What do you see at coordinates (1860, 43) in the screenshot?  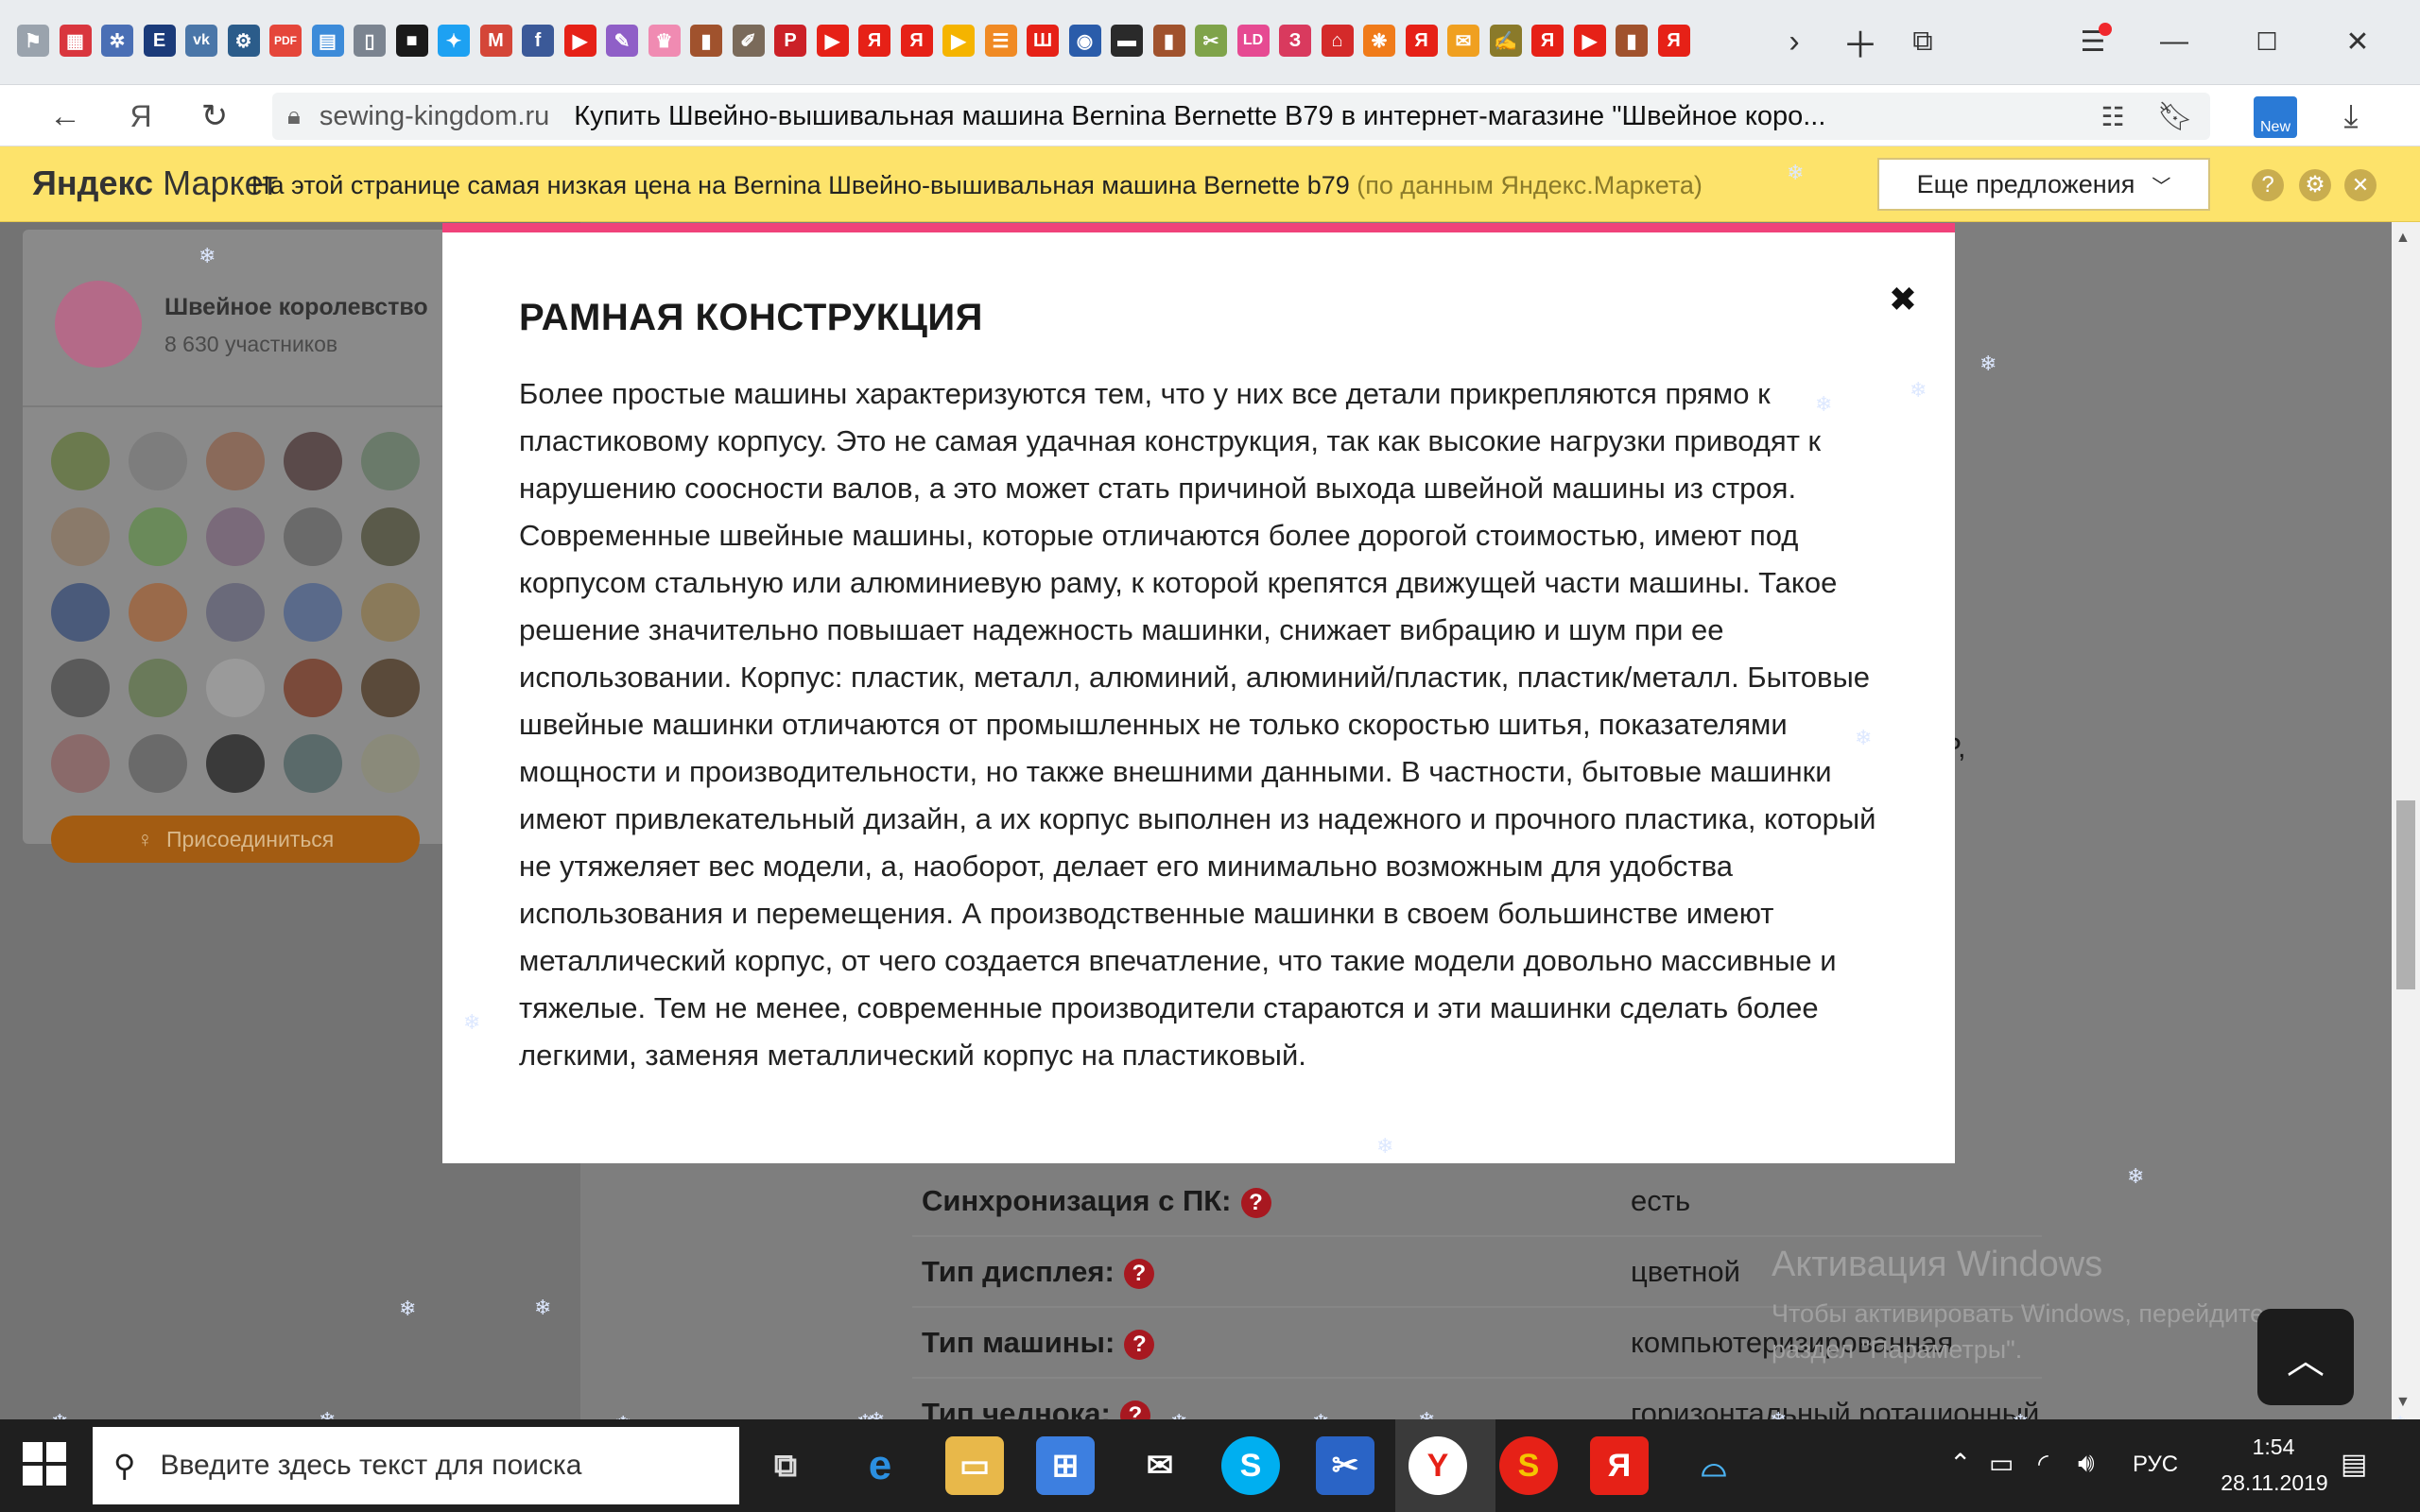 I see `new-tab-plus-icon: ＋` at bounding box center [1860, 43].